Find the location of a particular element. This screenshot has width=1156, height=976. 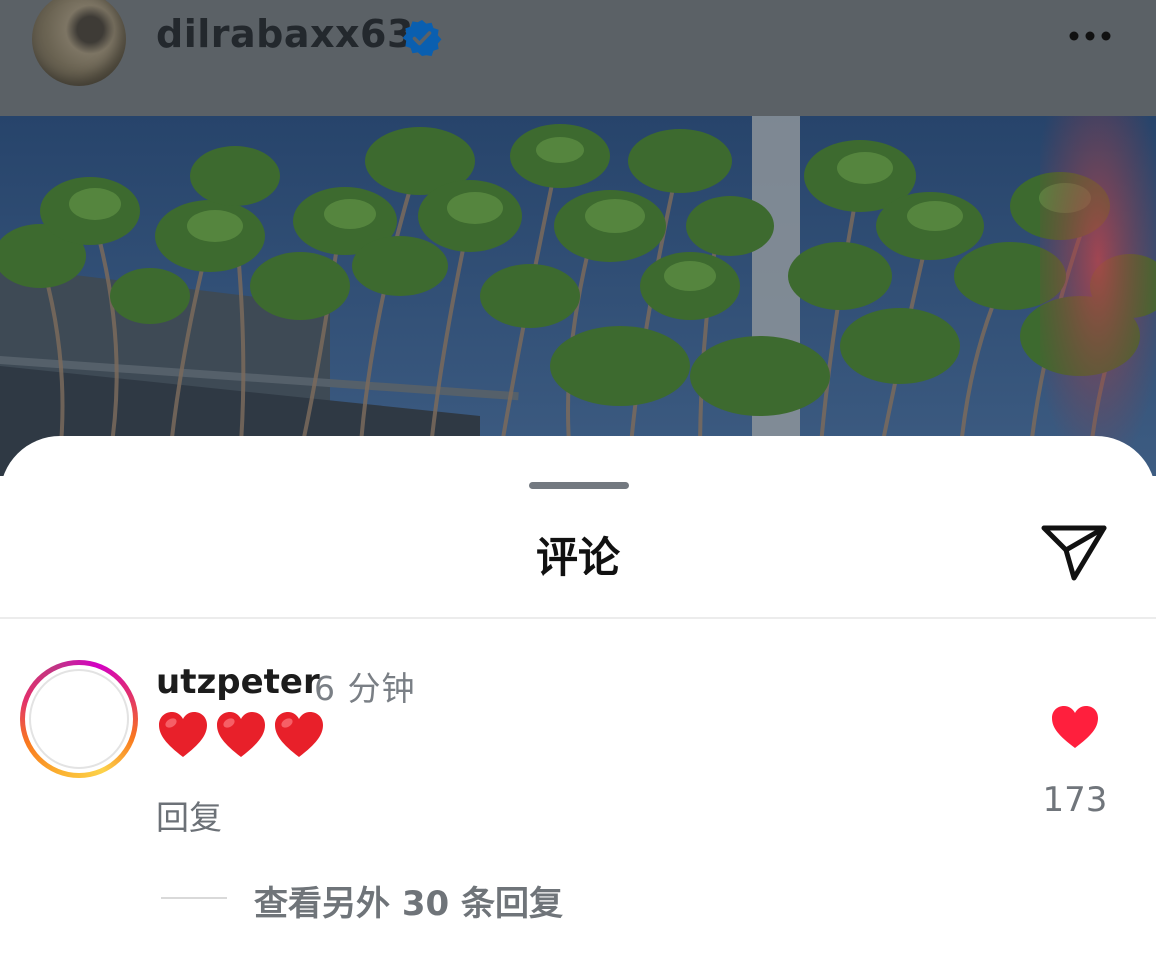

like-count: 173 is located at coordinates (1075, 800).